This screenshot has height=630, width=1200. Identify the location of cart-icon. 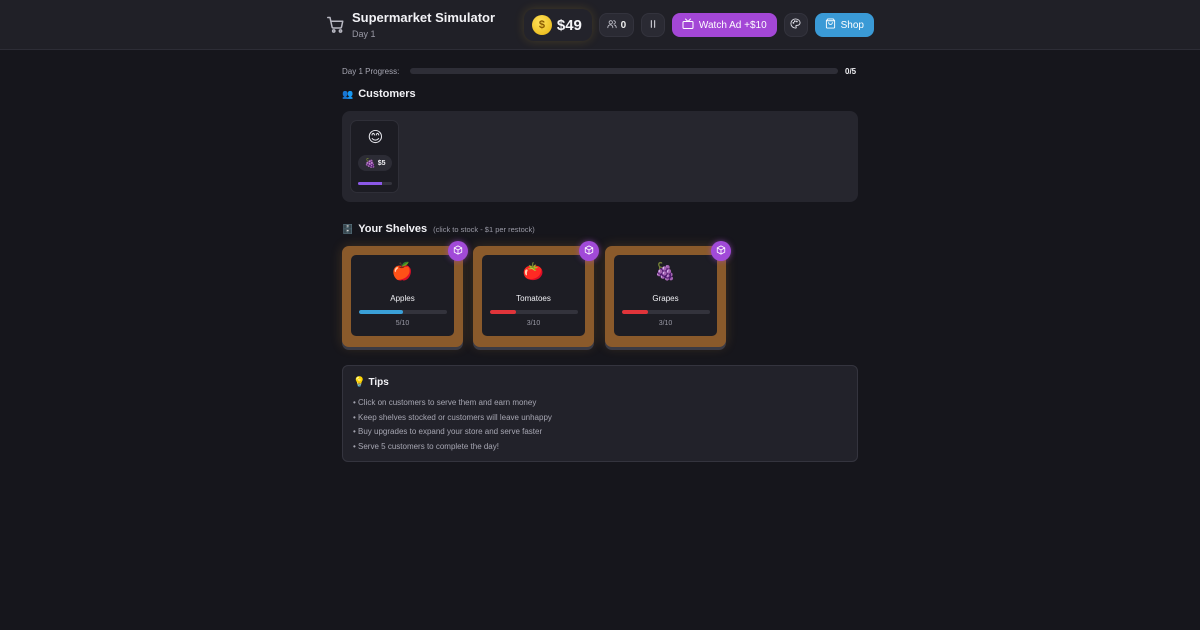
(336, 25).